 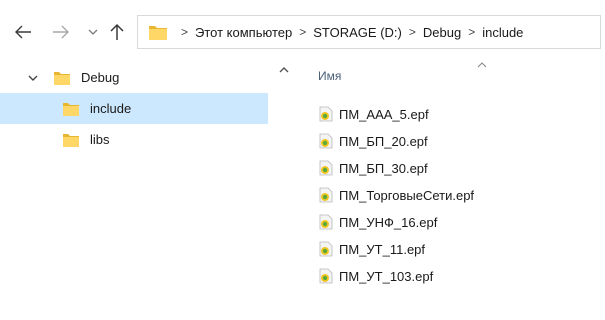 I want to click on file-item: ПМ_УТ_103.epf, so click(x=376, y=276).